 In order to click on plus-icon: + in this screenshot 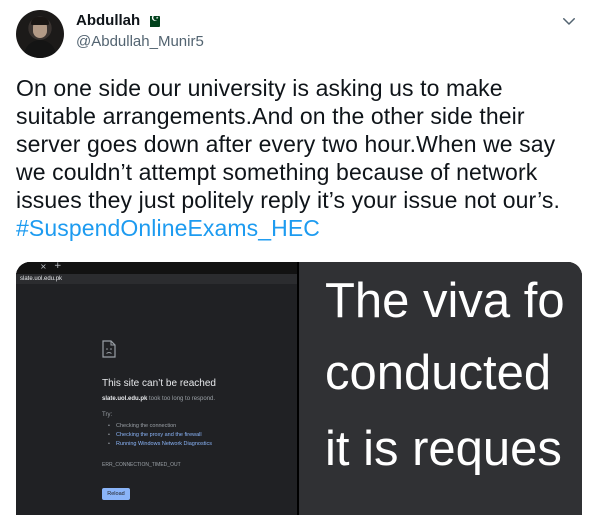, I will do `click(58, 266)`.